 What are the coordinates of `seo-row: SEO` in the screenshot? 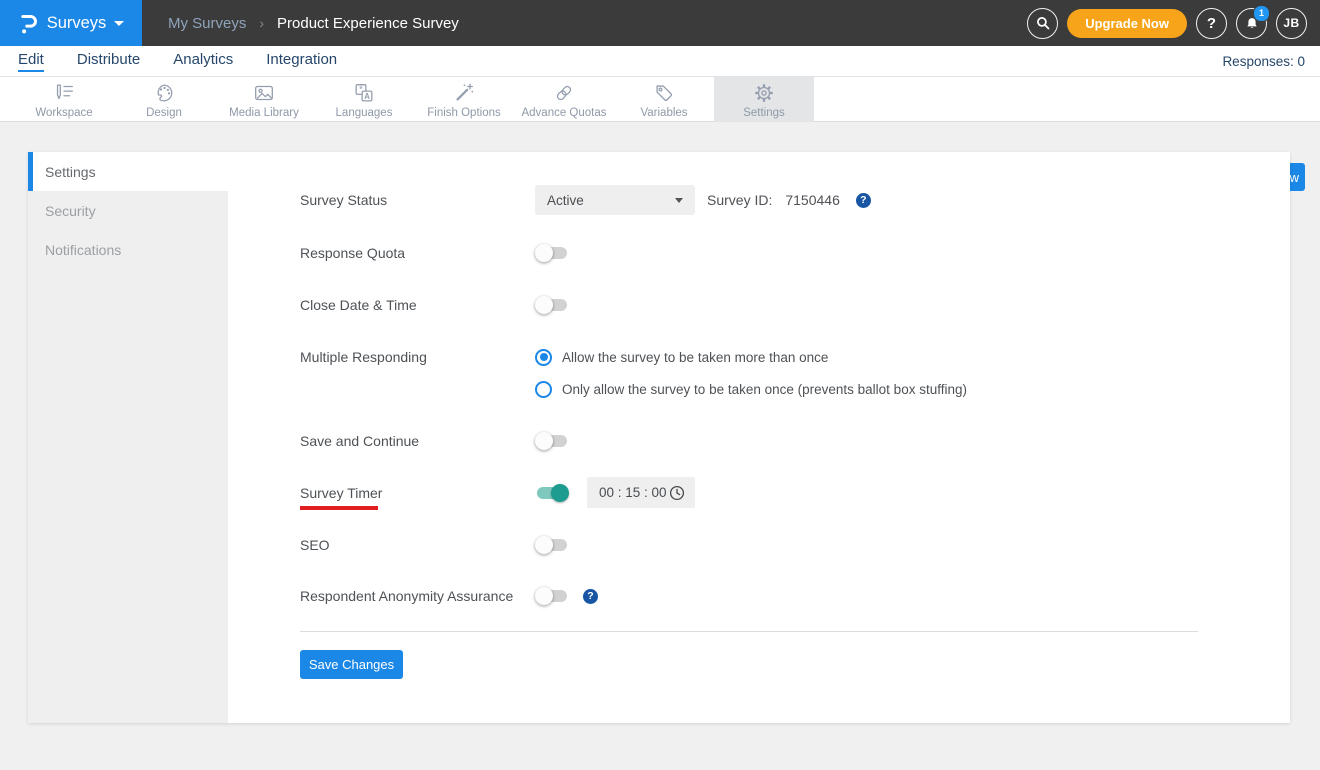 It's located at (434, 545).